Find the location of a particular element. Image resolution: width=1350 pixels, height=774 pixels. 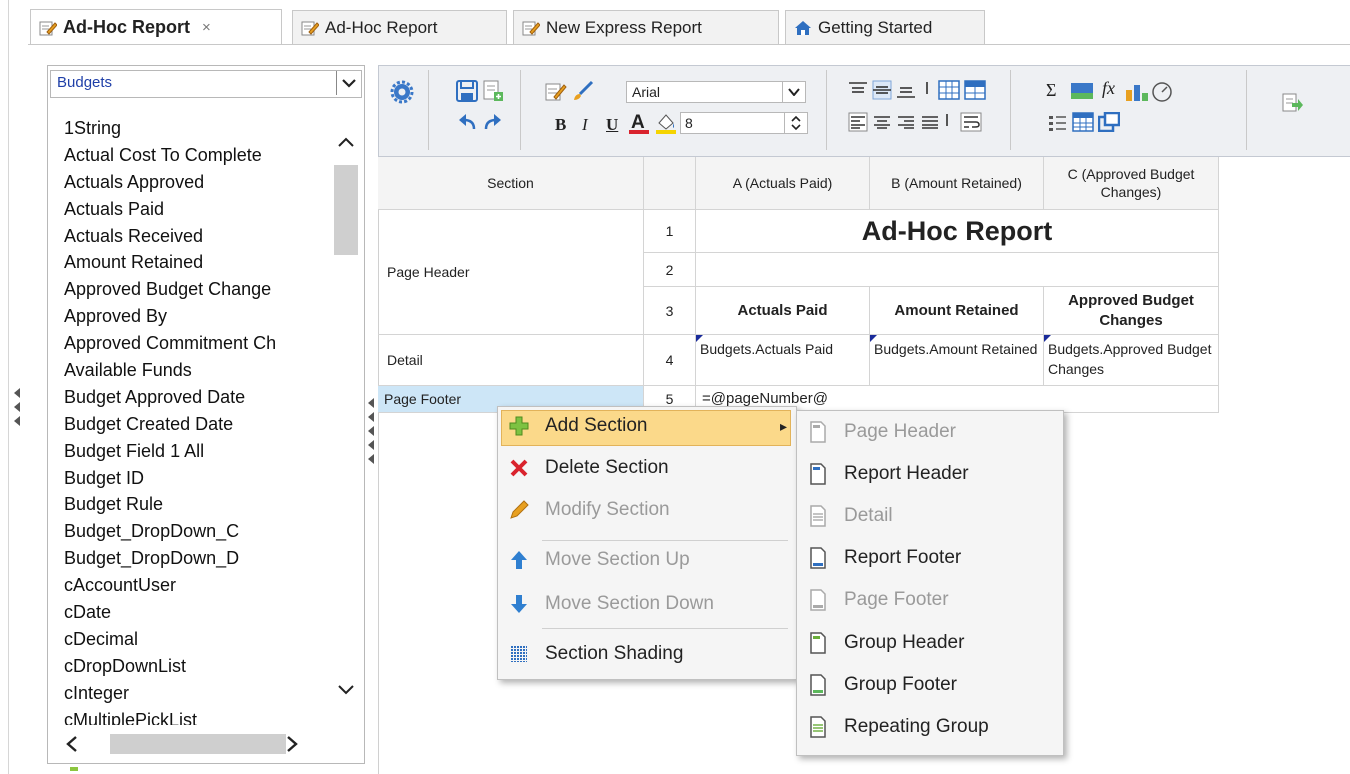

align-justify-icon is located at coordinates (930, 124).